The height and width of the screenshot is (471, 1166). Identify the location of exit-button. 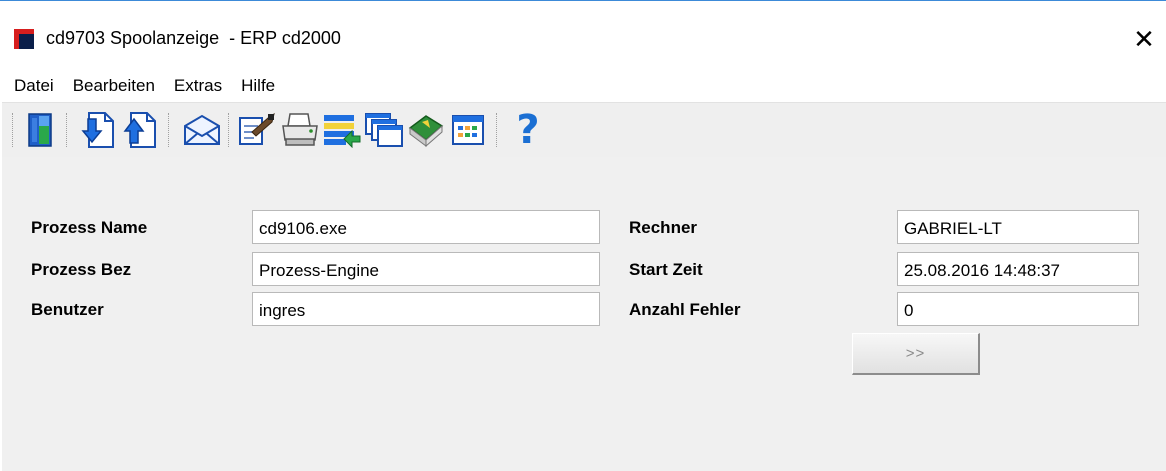
(42, 130).